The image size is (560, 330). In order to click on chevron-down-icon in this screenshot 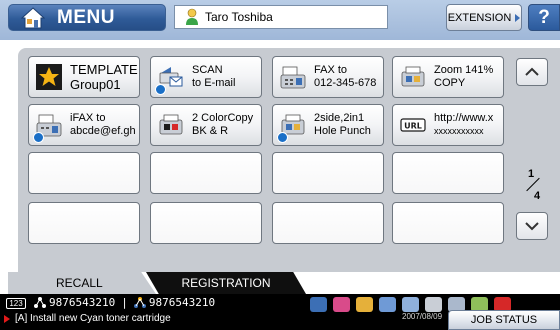, I will do `click(532, 226)`.